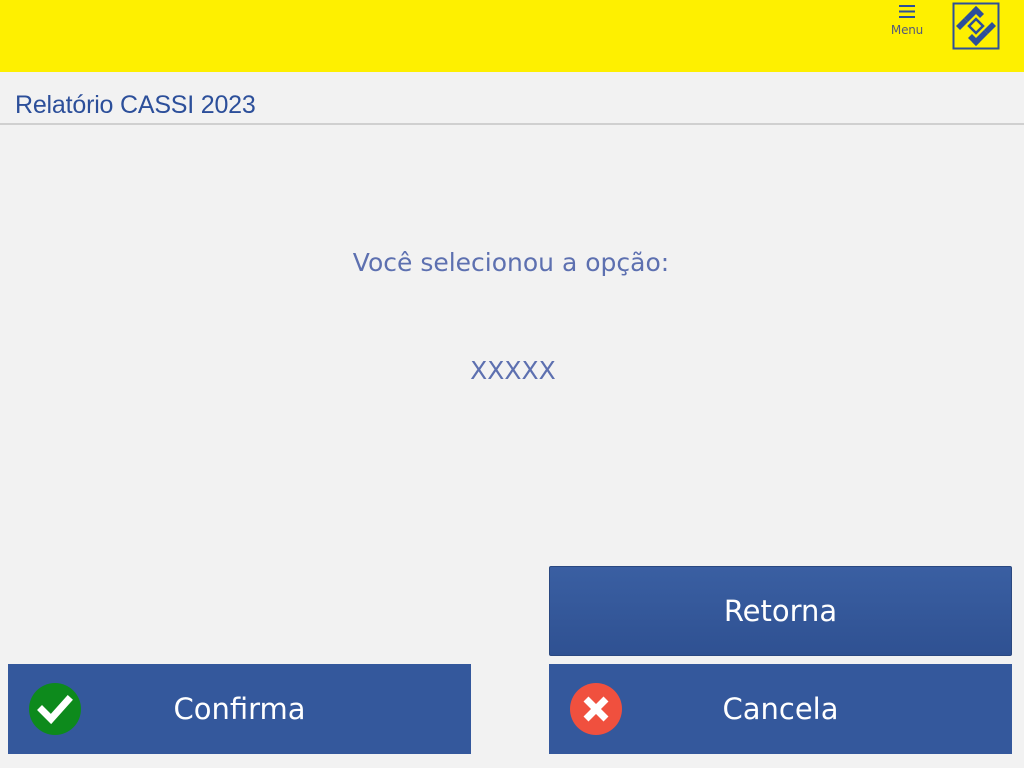 The height and width of the screenshot is (768, 1024). I want to click on page-title: Relatório CASSI 2023, so click(135, 105).